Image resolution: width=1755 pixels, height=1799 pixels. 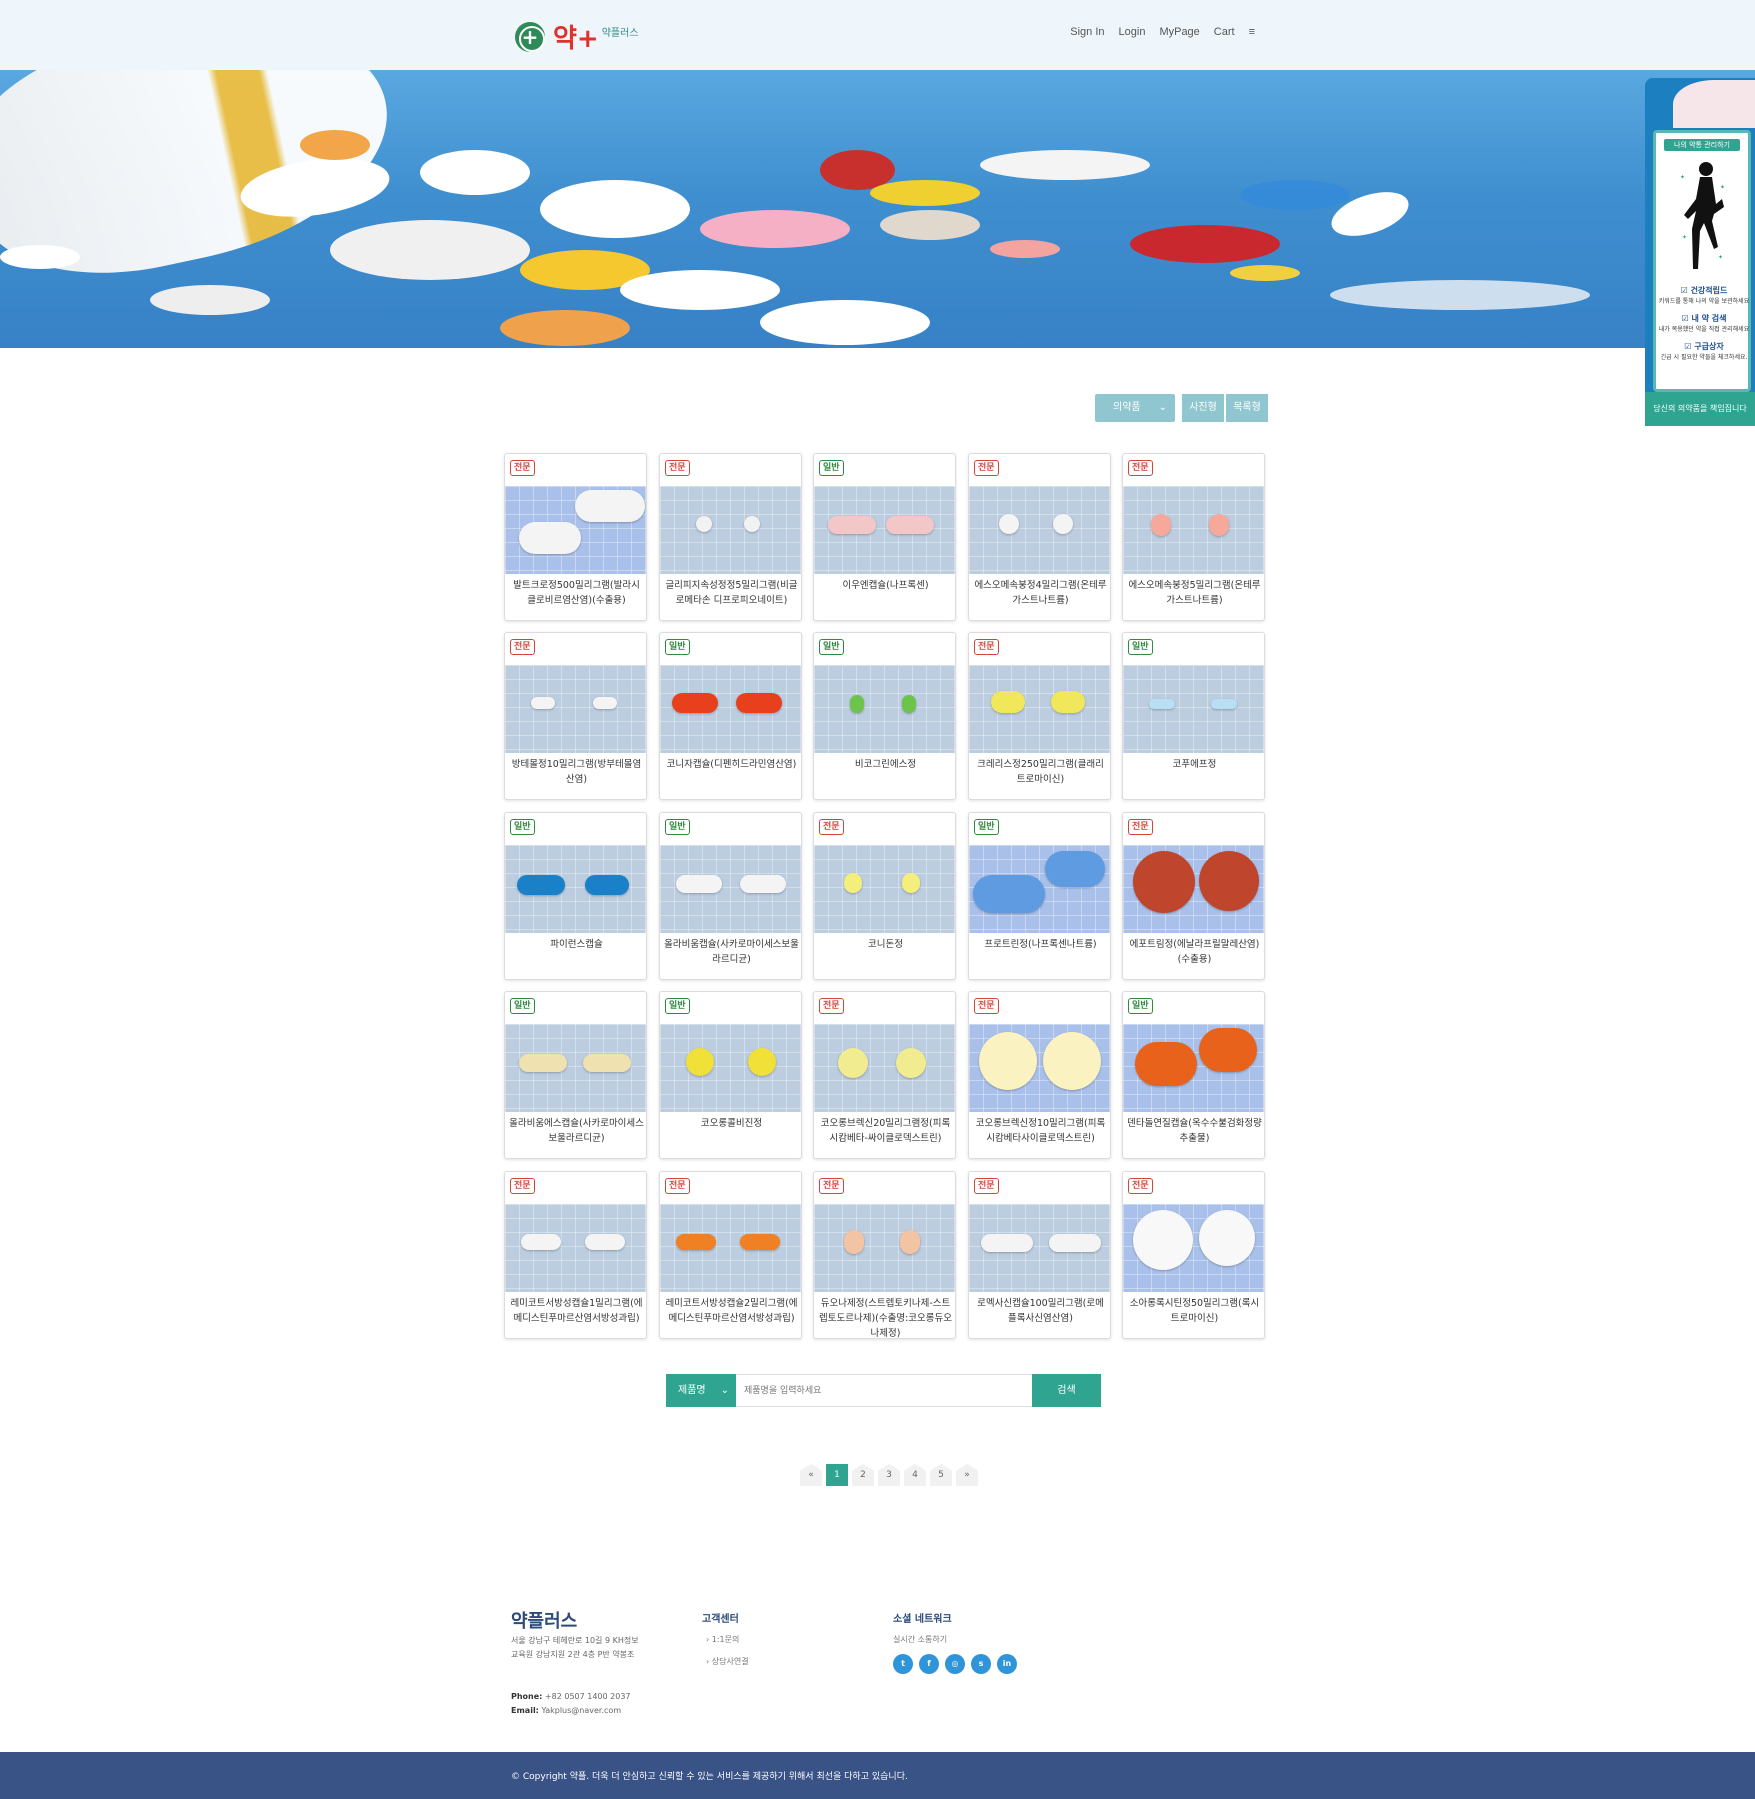 I want to click on site-logo: + 약+ 약플러스, so click(x=577, y=36).